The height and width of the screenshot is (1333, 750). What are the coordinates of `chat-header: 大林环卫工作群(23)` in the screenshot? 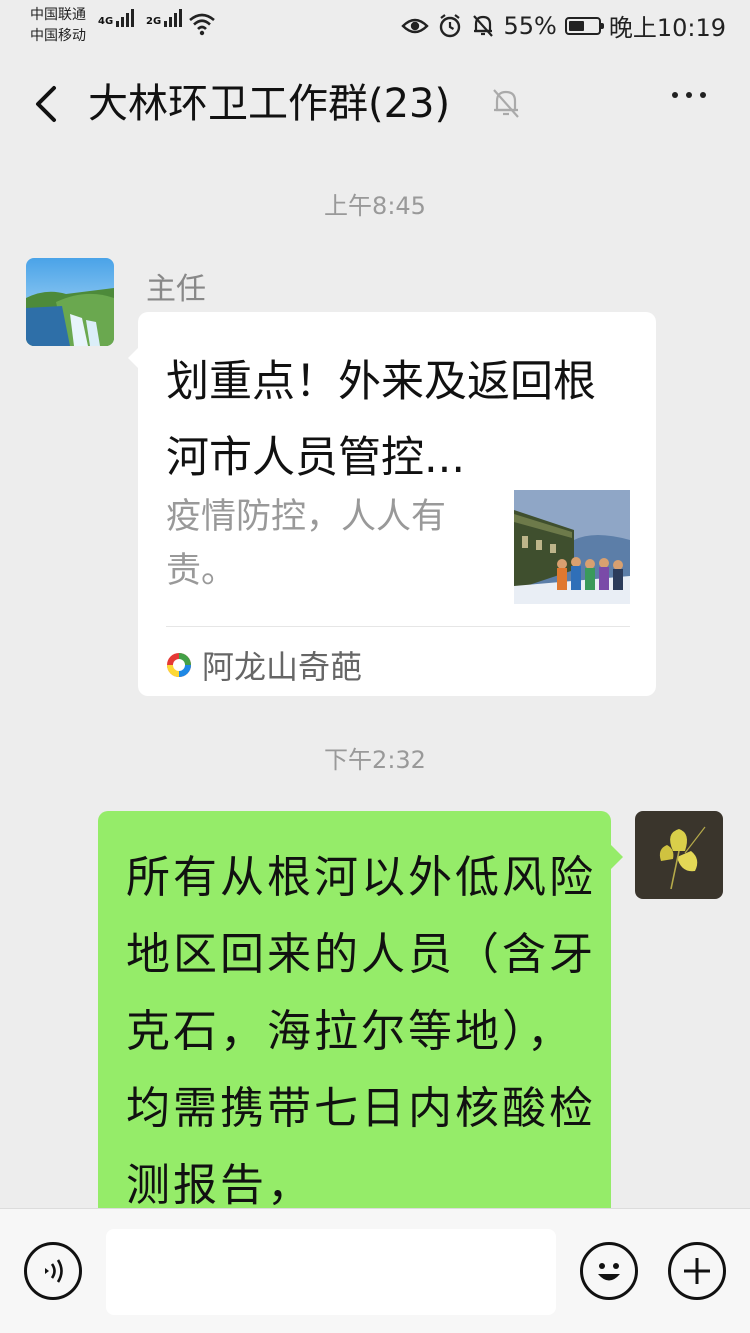 It's located at (375, 104).